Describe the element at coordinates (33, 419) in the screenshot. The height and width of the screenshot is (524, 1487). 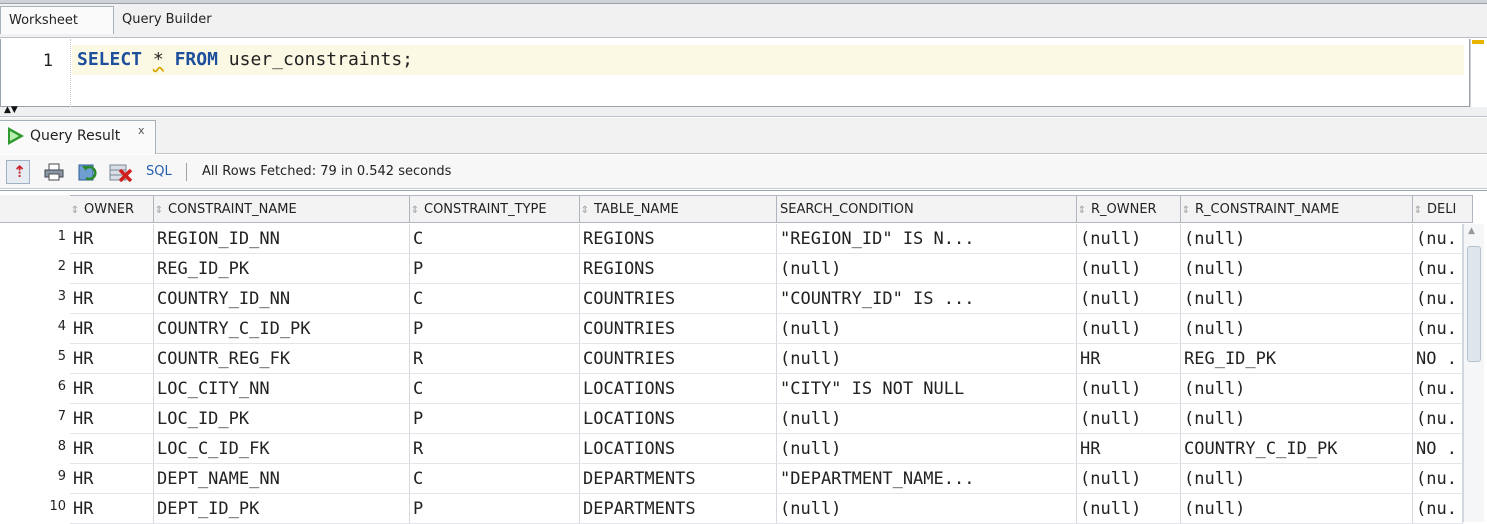
I see `row-number: 7` at that location.